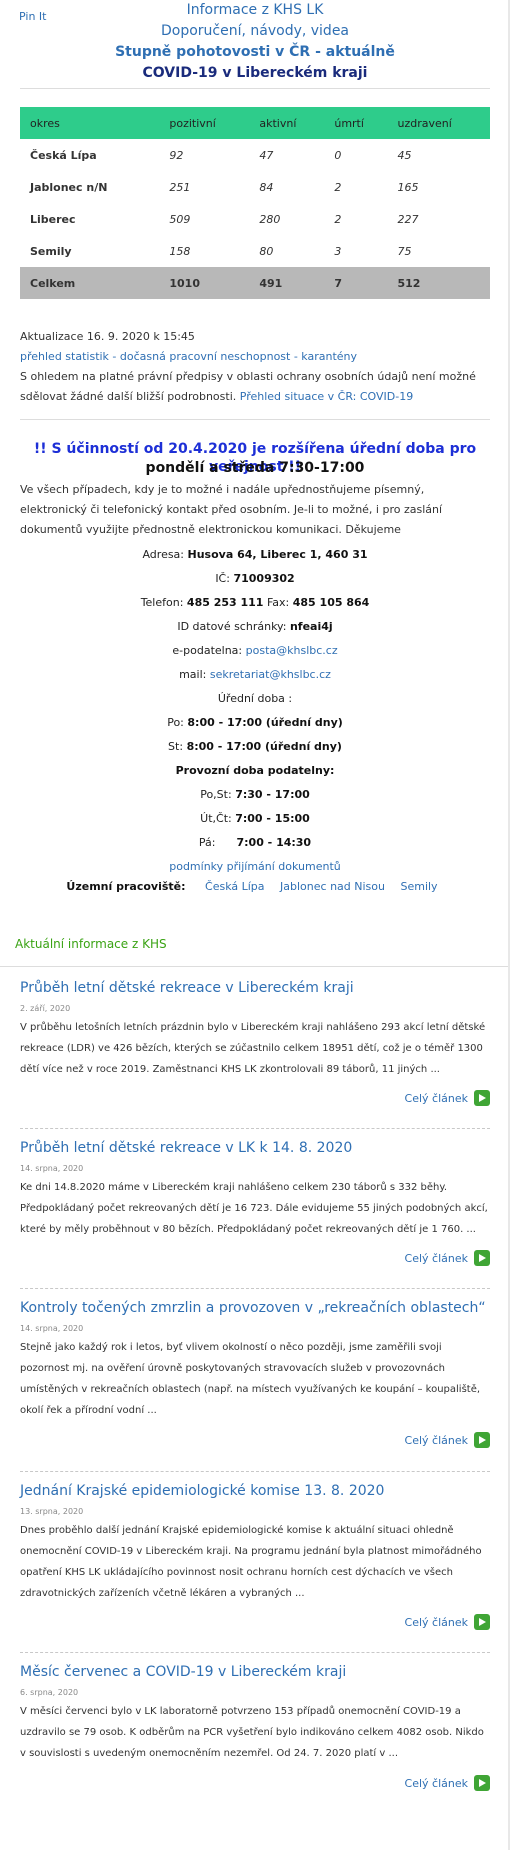  I want to click on table-cell: 509, so click(180, 219).